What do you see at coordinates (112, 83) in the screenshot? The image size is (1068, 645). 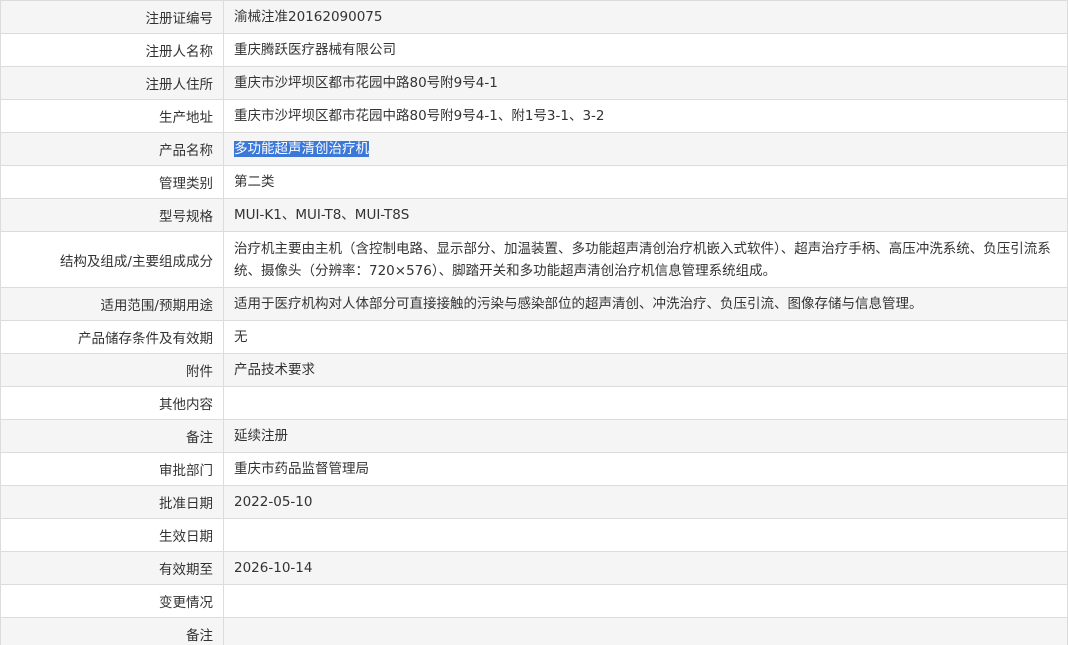 I see `row-label: 注册人住所` at bounding box center [112, 83].